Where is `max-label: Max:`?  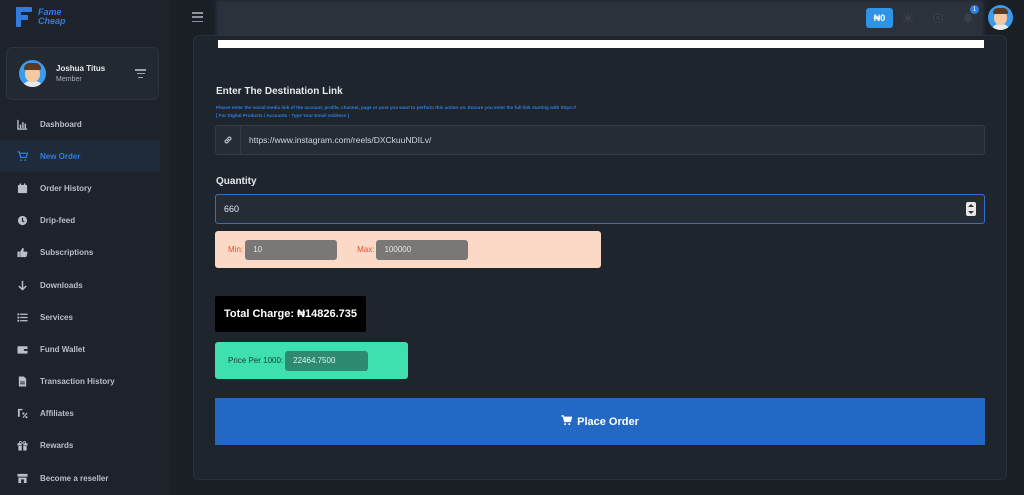 max-label: Max: is located at coordinates (366, 249).